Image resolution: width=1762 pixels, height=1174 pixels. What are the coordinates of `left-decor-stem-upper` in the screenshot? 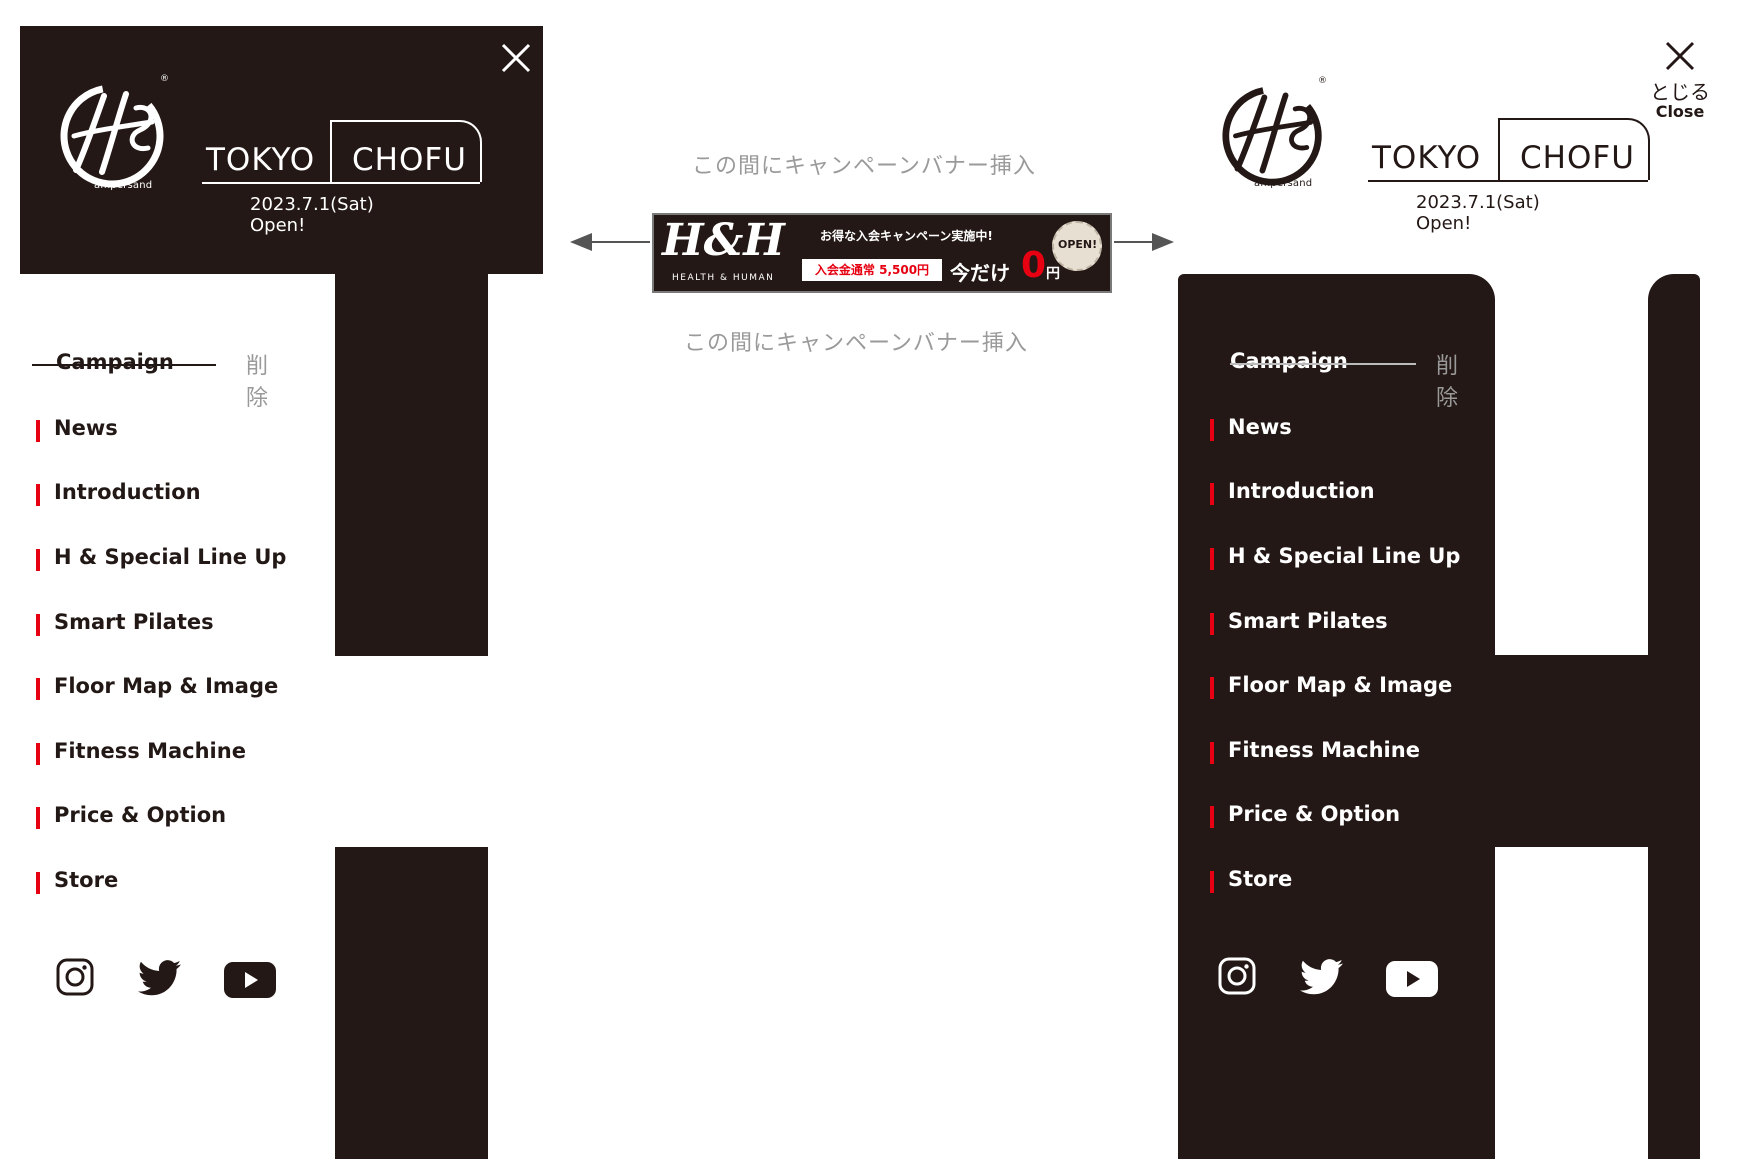 It's located at (411, 465).